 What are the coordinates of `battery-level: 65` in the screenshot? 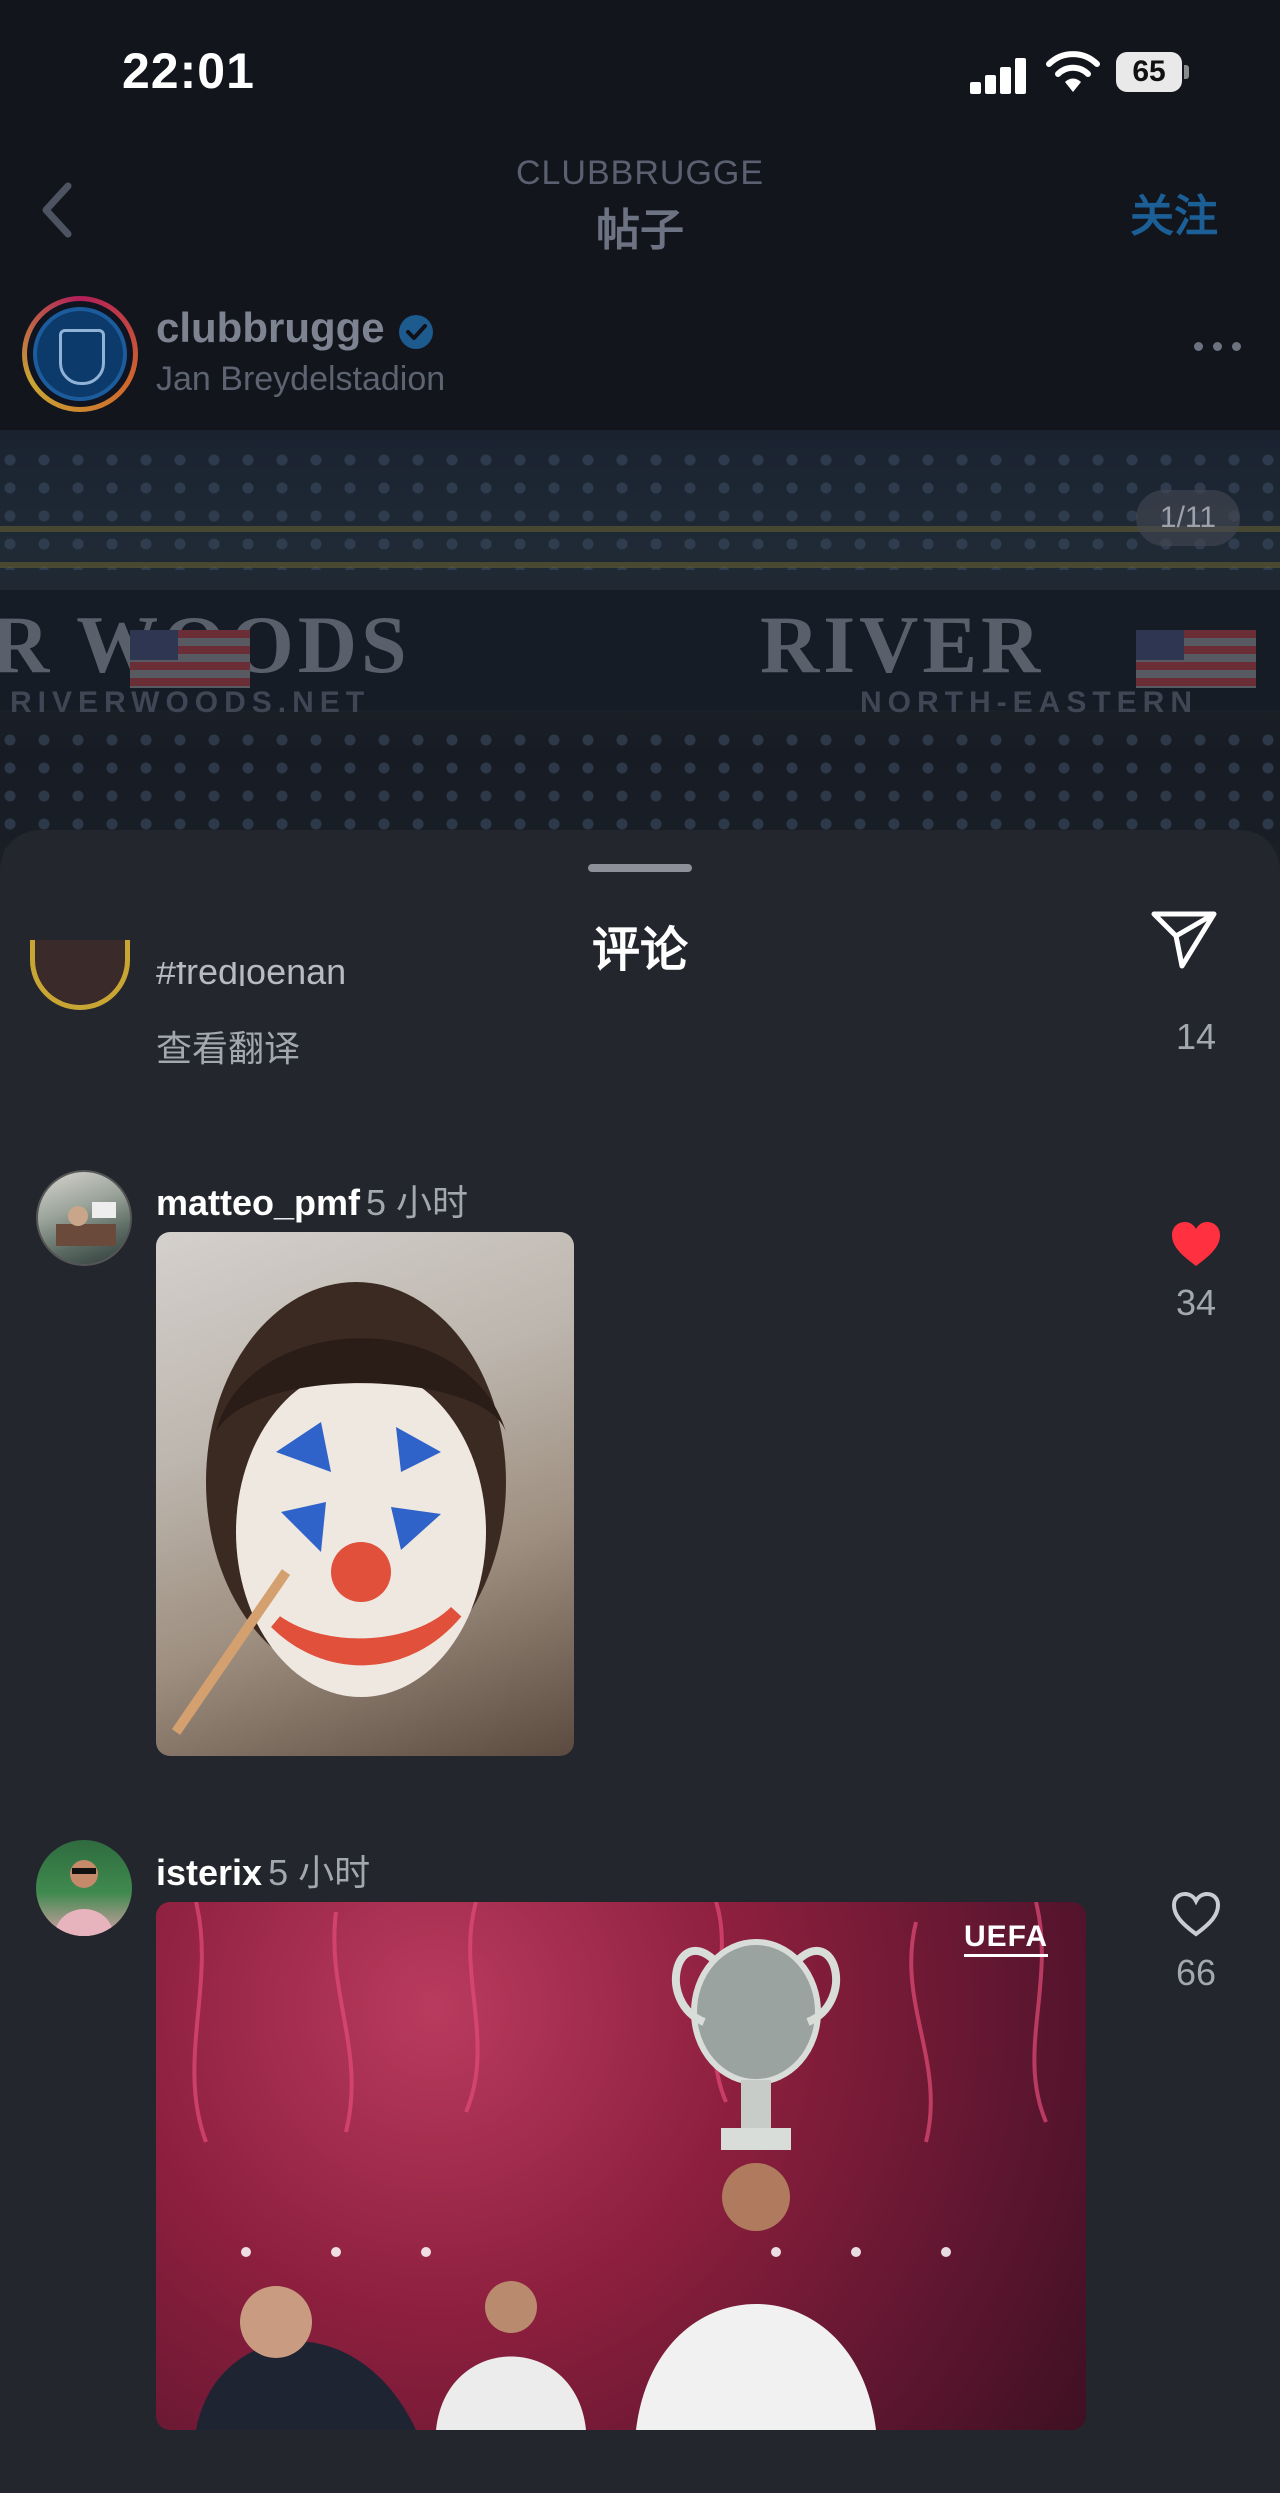 It's located at (1149, 72).